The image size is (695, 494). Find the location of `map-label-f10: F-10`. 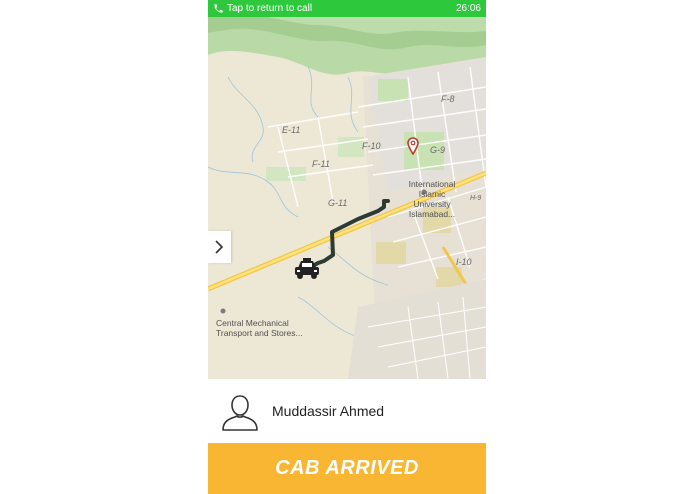

map-label-f10: F-10 is located at coordinates (371, 146).